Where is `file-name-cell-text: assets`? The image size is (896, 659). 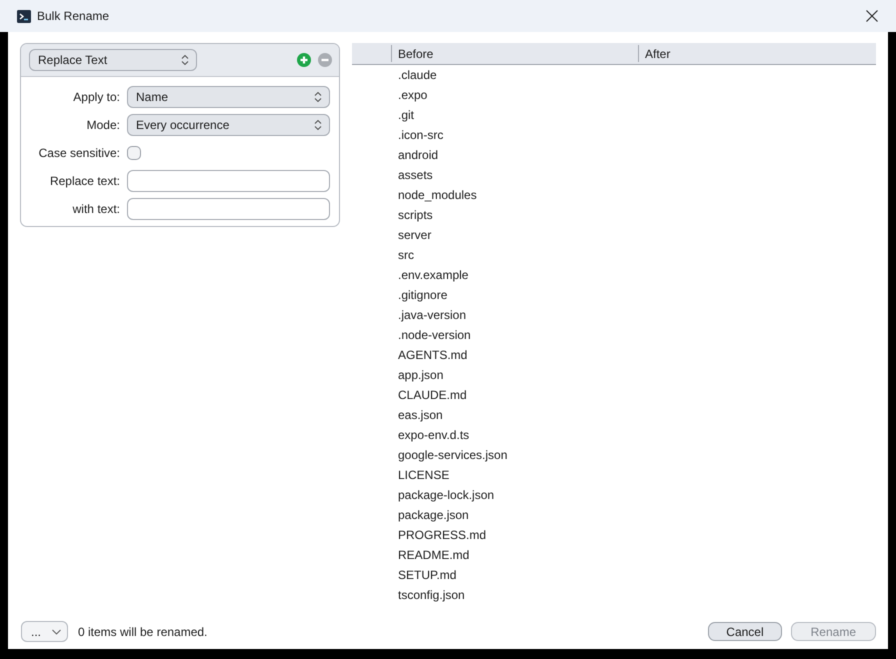 file-name-cell-text: assets is located at coordinates (415, 175).